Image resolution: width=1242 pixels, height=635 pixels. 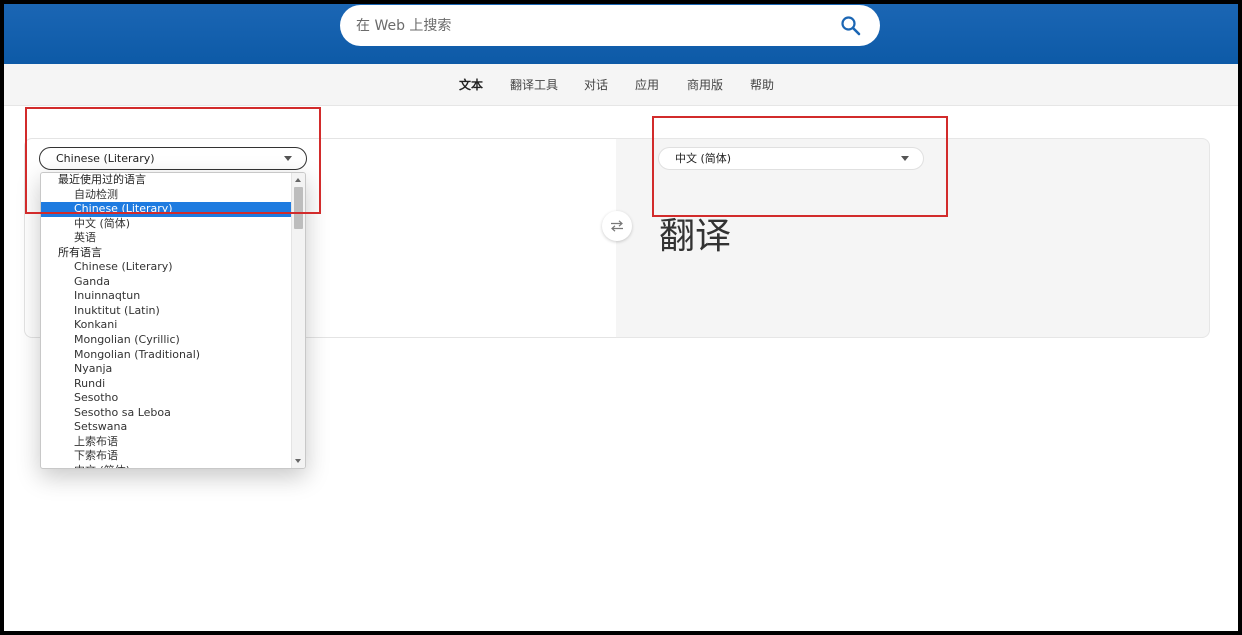 I want to click on dropdown-option: Inuktitut (Latin), so click(x=167, y=311).